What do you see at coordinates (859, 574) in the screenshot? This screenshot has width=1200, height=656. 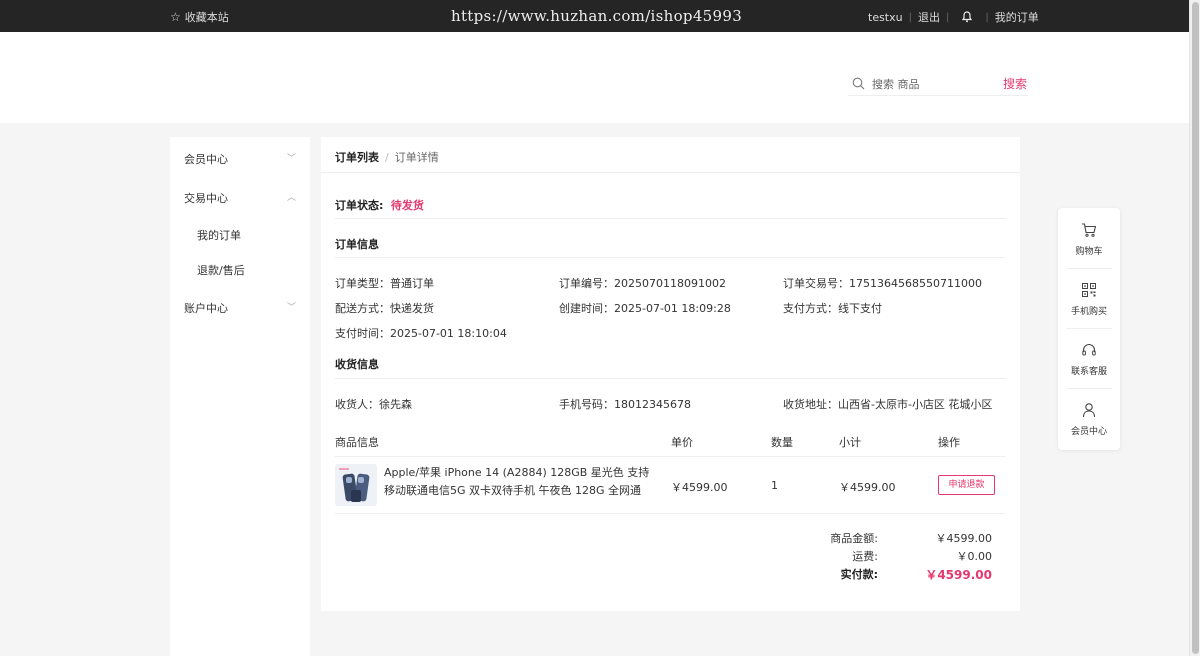 I see `paid-amount-label: 实付款:` at bounding box center [859, 574].